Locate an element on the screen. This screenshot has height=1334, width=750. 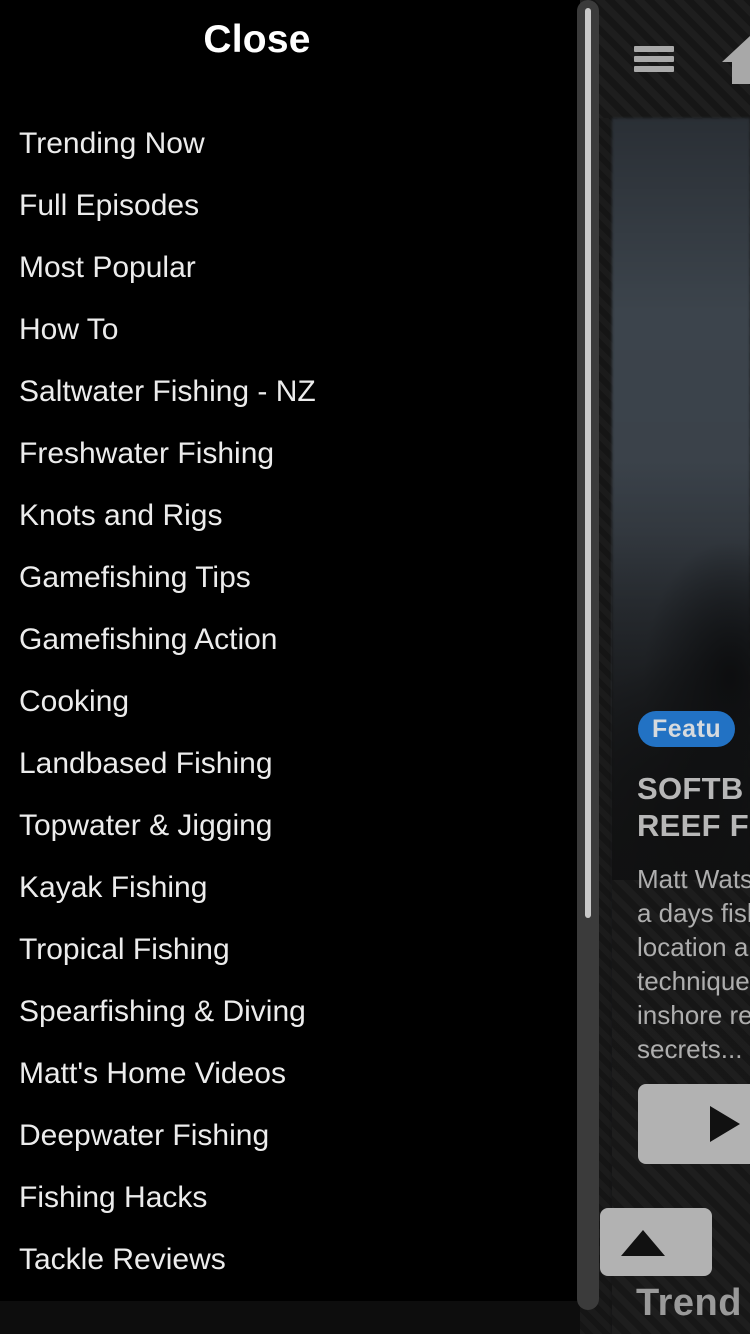
hamburger-icon is located at coordinates (654, 59).